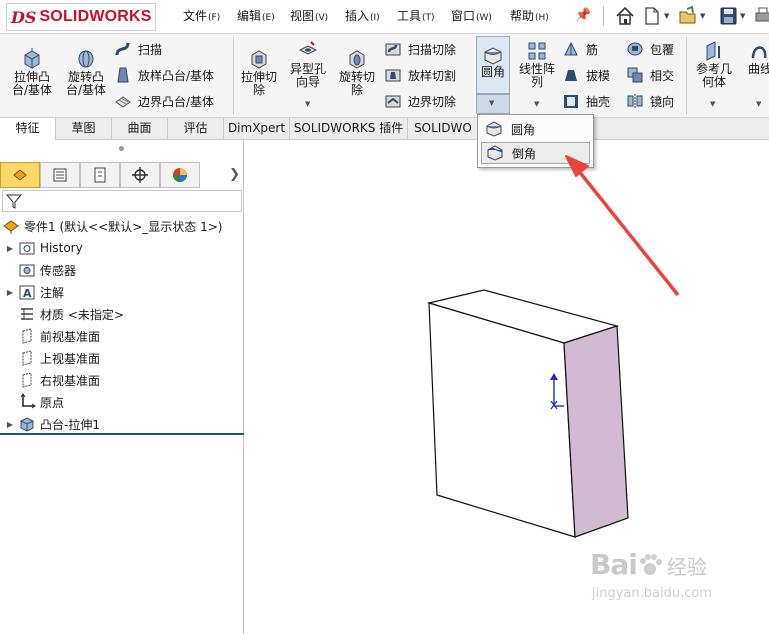  What do you see at coordinates (586, 101) in the screenshot?
I see `shell-button: 抽壳` at bounding box center [586, 101].